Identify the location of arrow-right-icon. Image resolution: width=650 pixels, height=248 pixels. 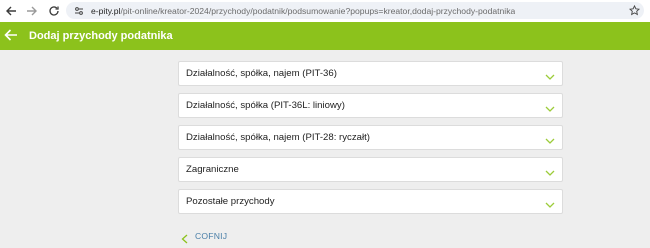
(32, 11).